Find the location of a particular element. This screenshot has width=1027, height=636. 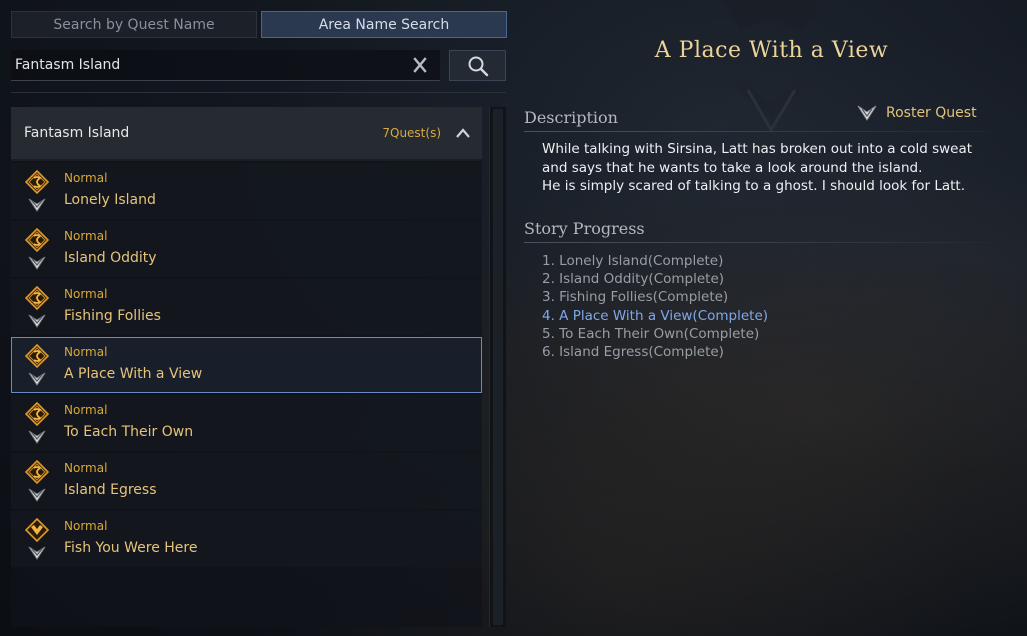

tab-area-name-search: Area Name Search is located at coordinates (384, 24).